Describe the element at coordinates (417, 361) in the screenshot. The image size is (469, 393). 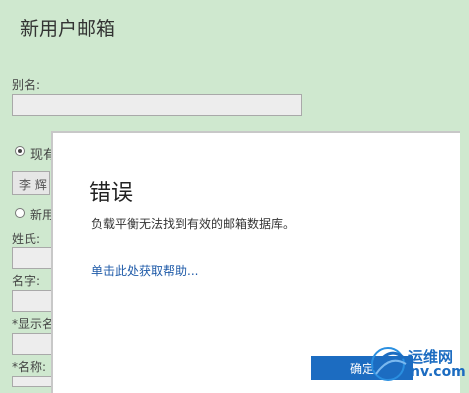
I see `watermark: 运维网 nv.com` at that location.